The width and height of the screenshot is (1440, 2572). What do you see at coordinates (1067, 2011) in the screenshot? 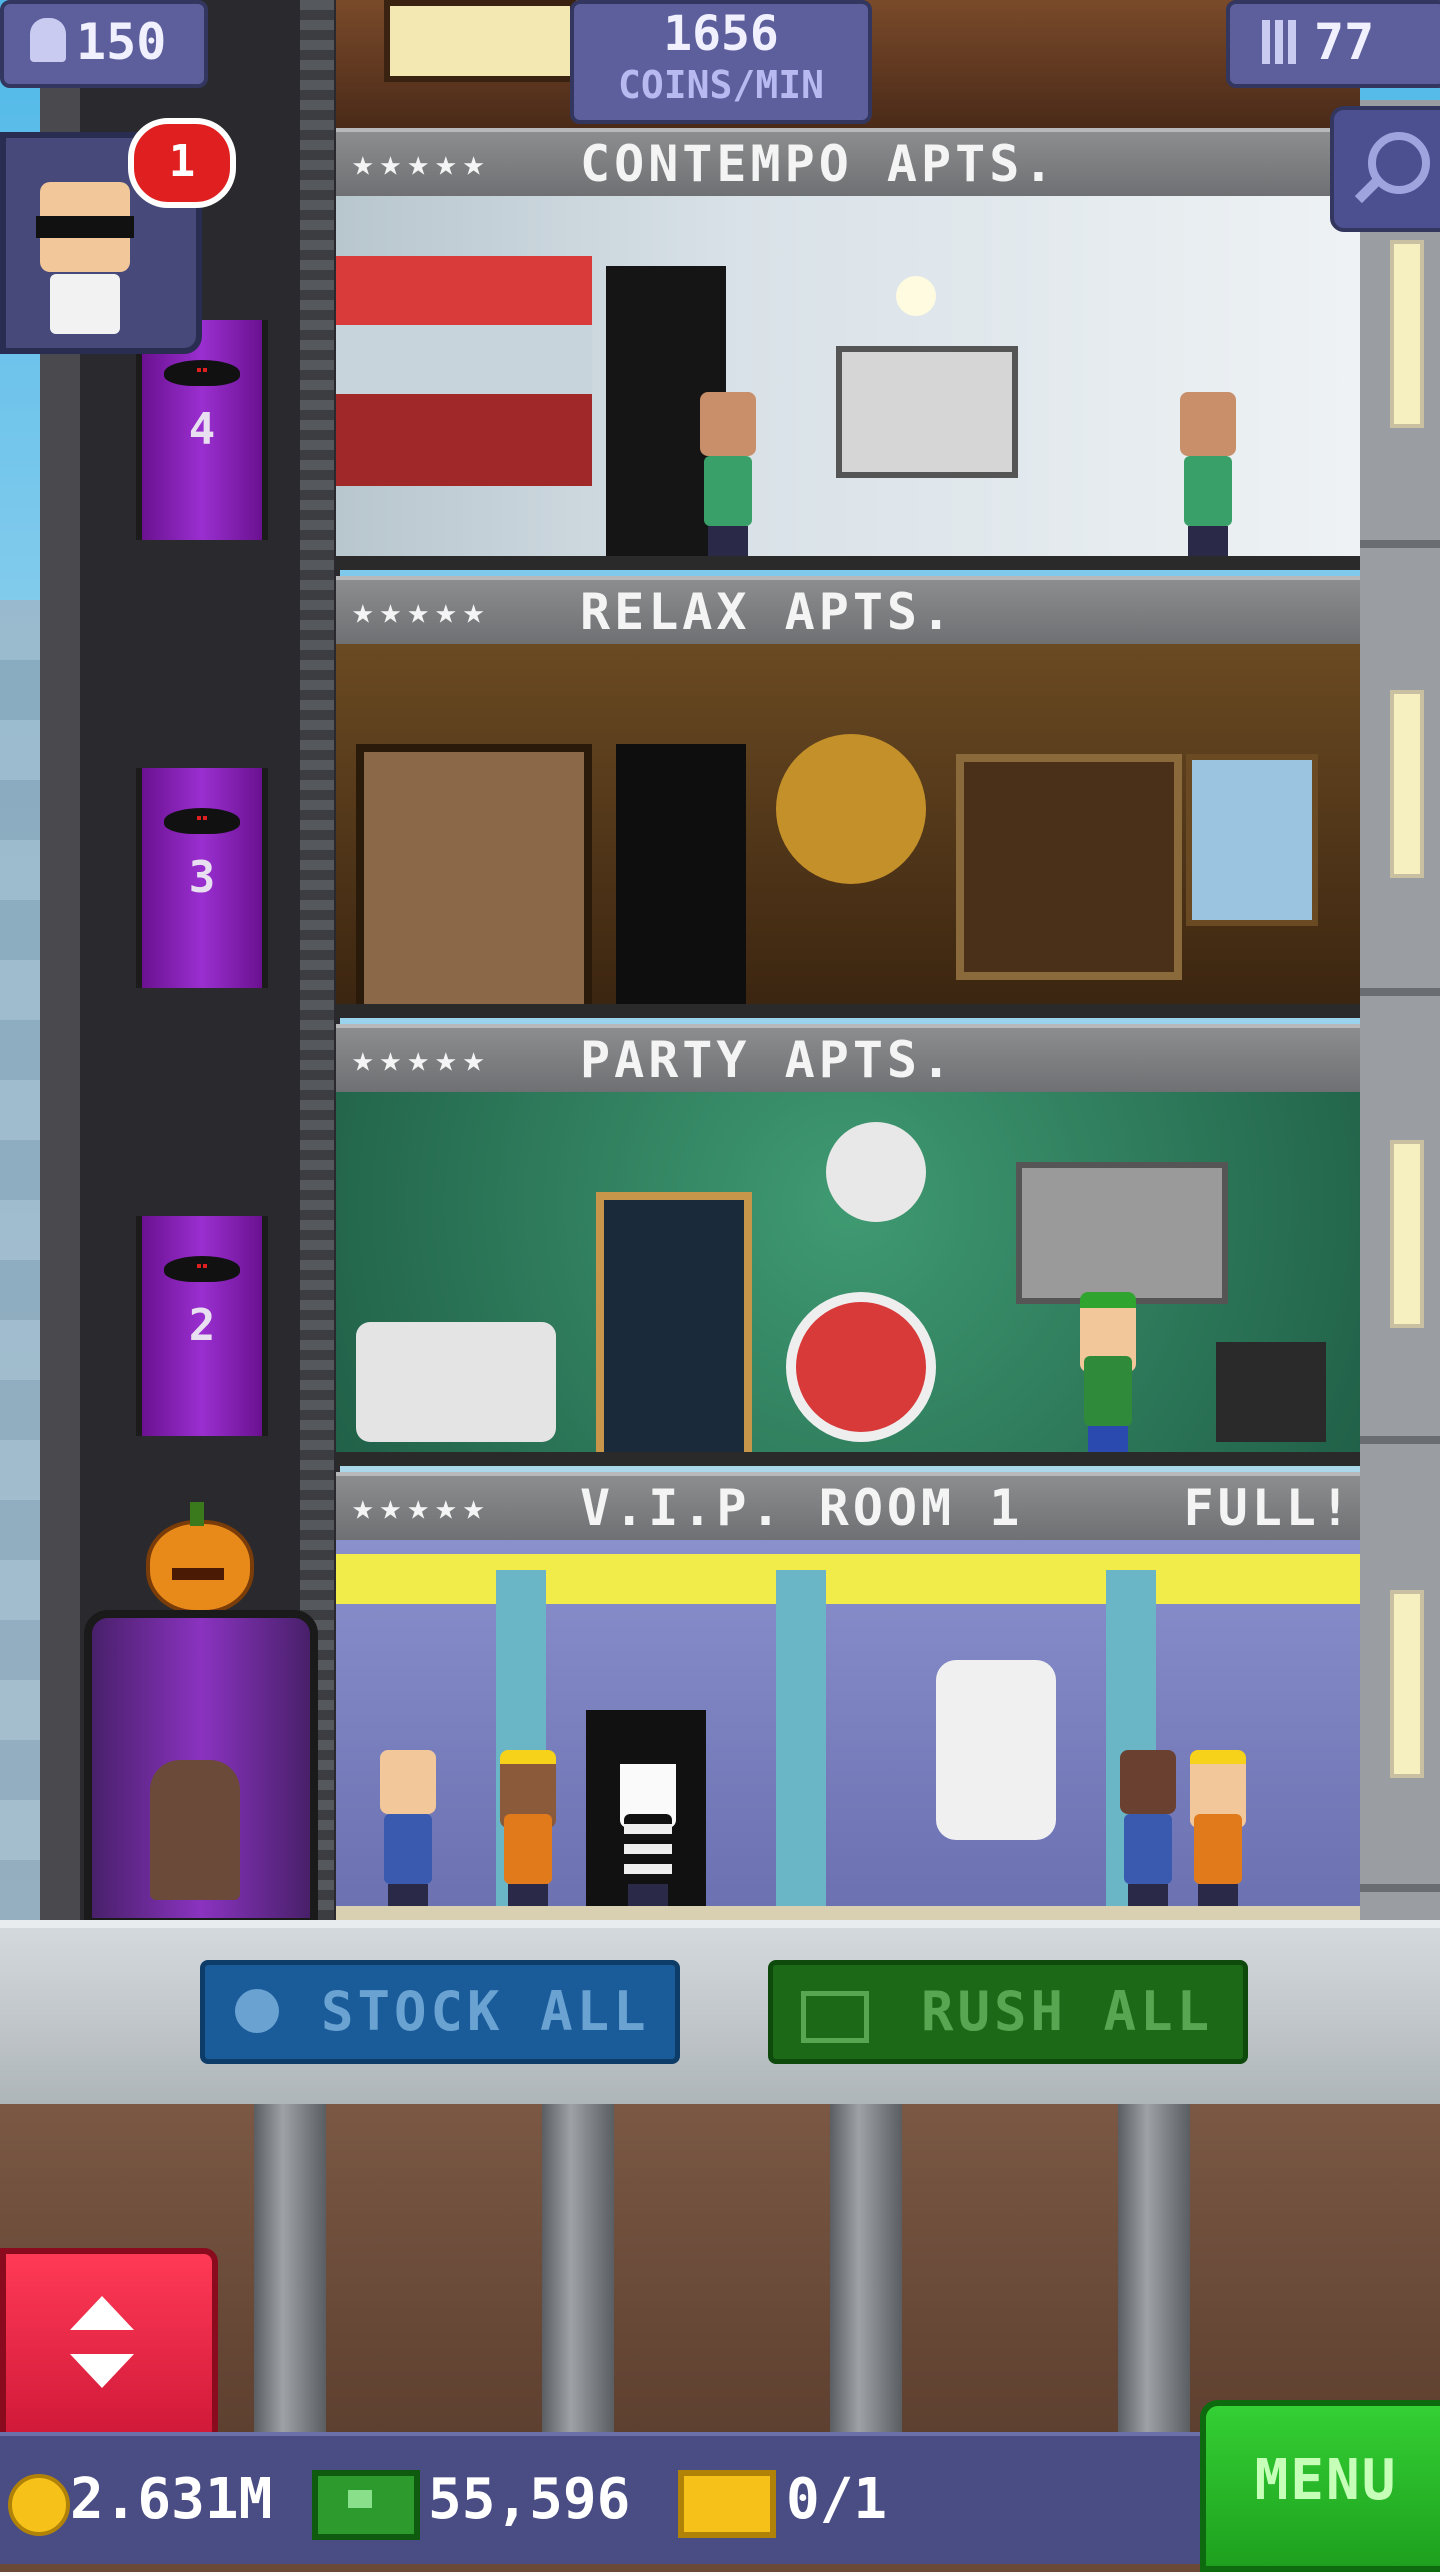
I see `rush-all-label: RUSH ALL` at bounding box center [1067, 2011].